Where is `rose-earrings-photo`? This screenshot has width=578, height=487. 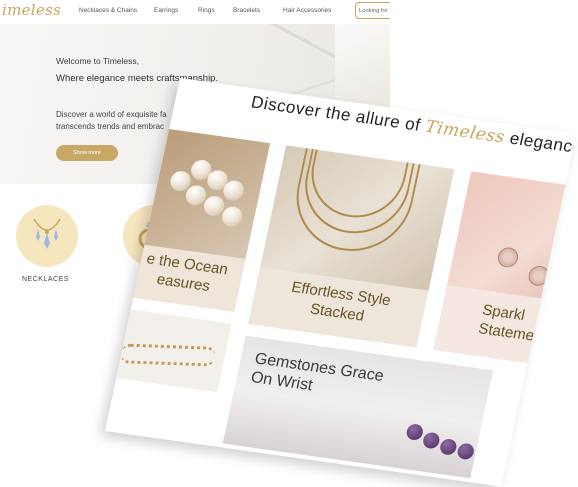
rose-earrings-photo is located at coordinates (512, 236).